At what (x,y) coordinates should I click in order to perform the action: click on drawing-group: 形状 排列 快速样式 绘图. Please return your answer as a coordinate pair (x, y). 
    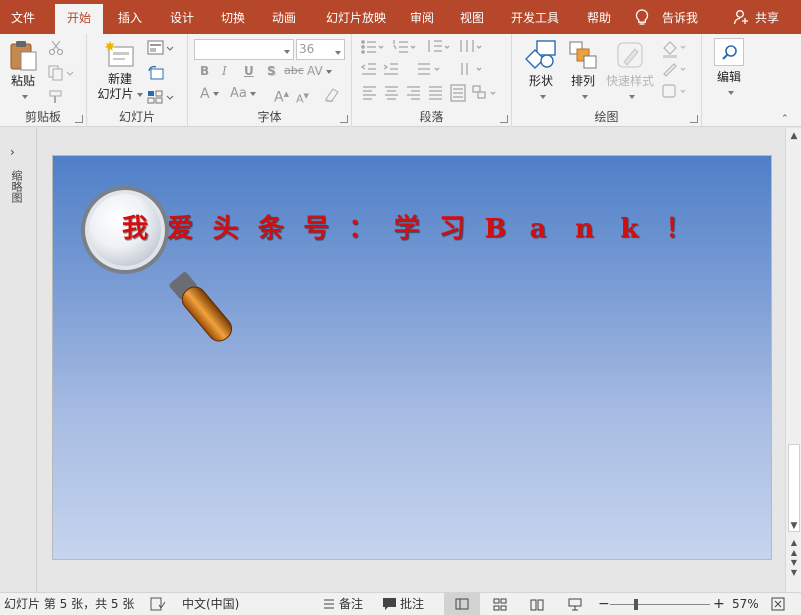
    Looking at the image, I should click on (607, 80).